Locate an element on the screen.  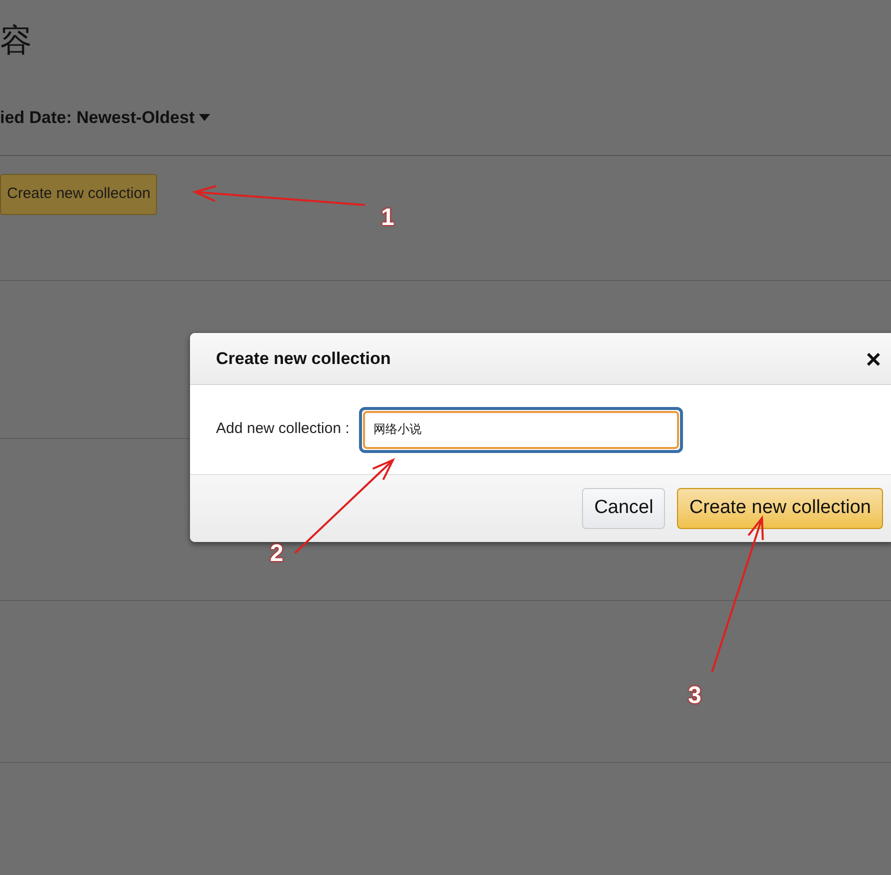
close-button: × is located at coordinates (873, 359).